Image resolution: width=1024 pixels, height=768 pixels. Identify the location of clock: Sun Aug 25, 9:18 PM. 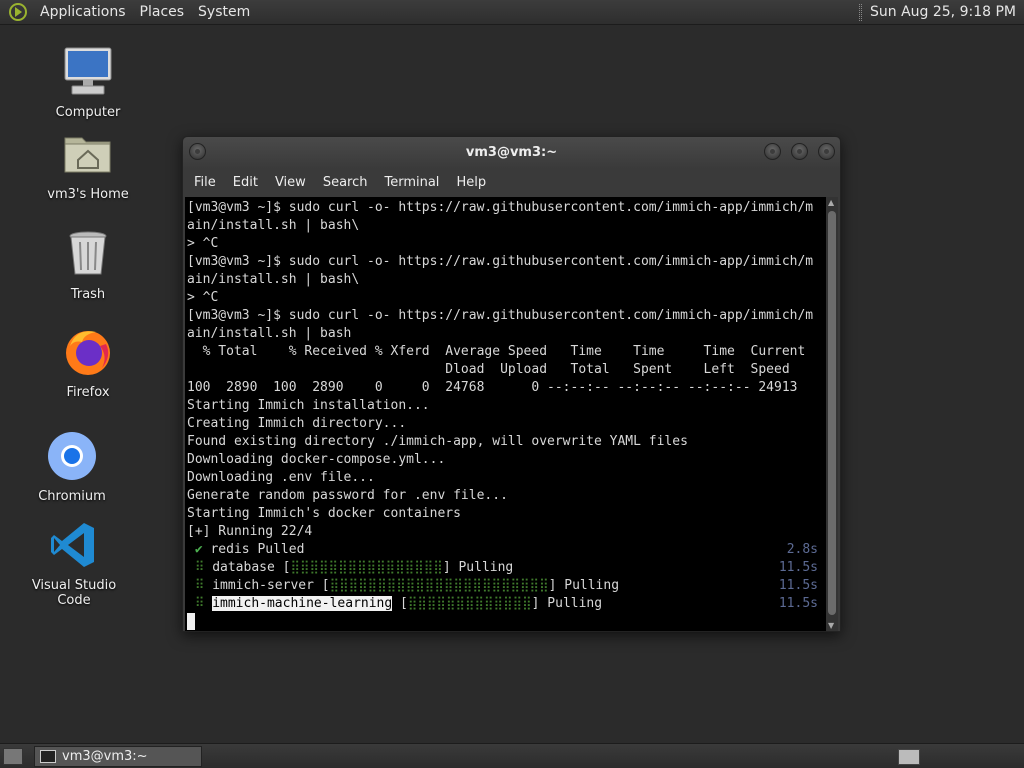
(943, 12).